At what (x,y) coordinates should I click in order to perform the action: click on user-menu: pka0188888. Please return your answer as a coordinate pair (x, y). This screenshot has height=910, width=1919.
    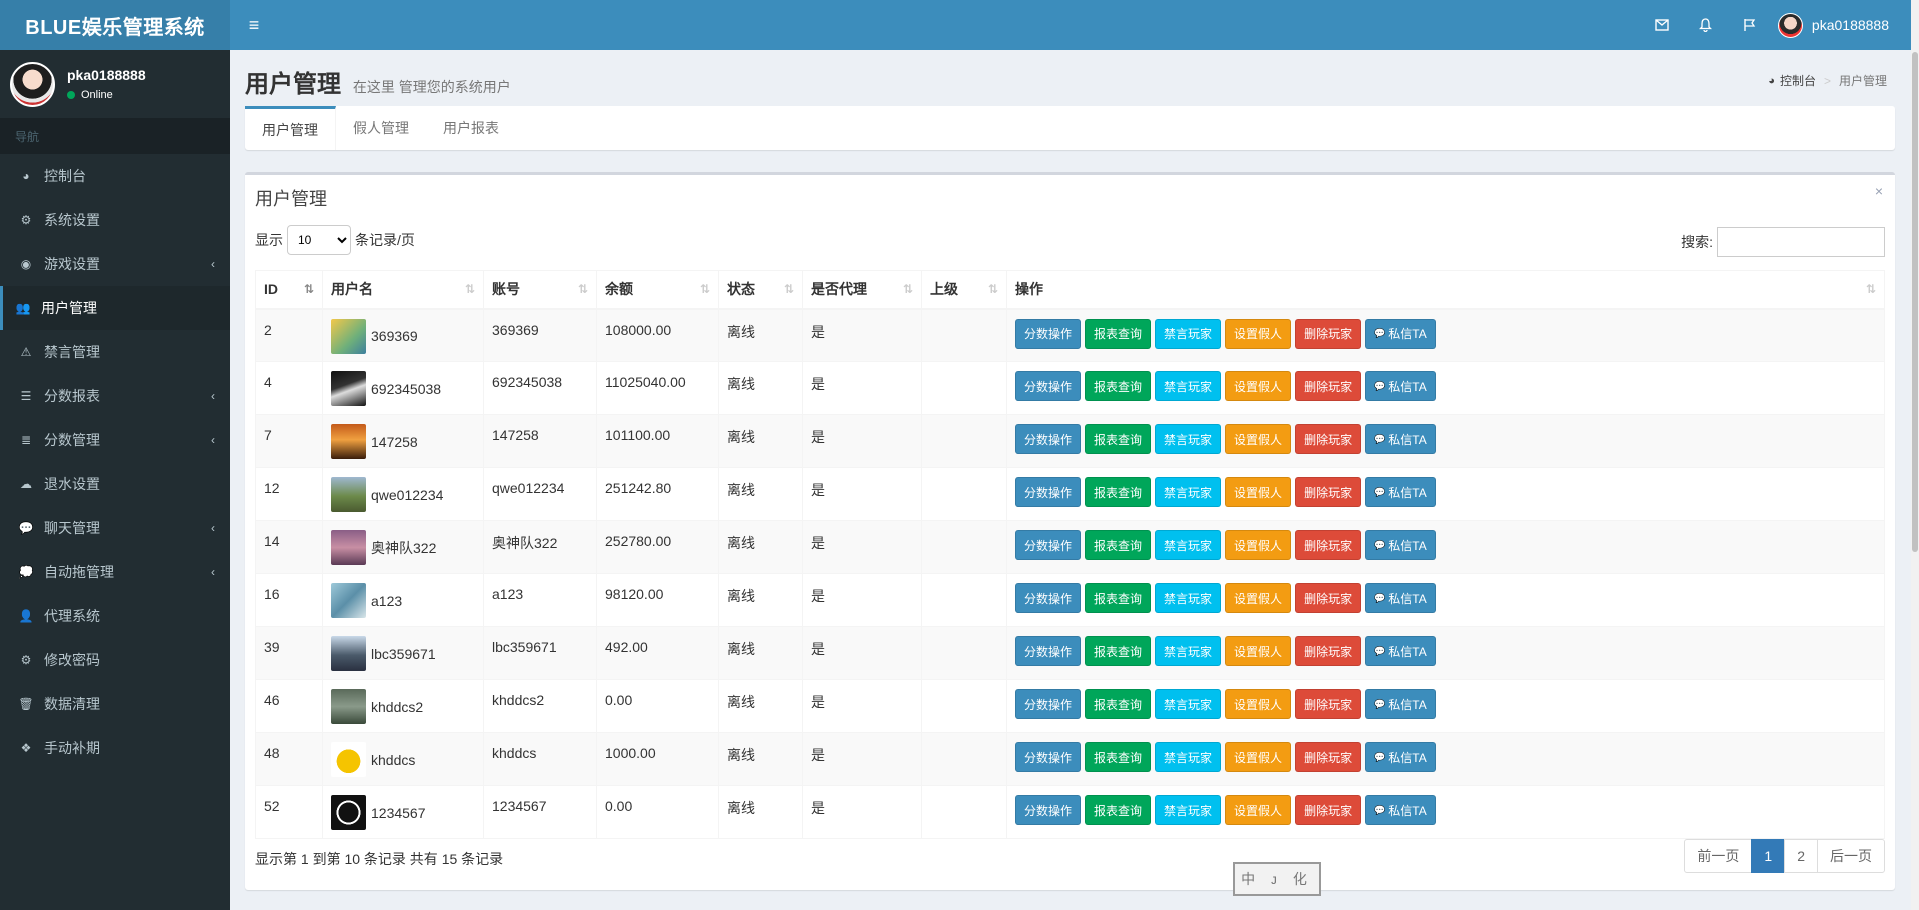
    Looking at the image, I should click on (1833, 25).